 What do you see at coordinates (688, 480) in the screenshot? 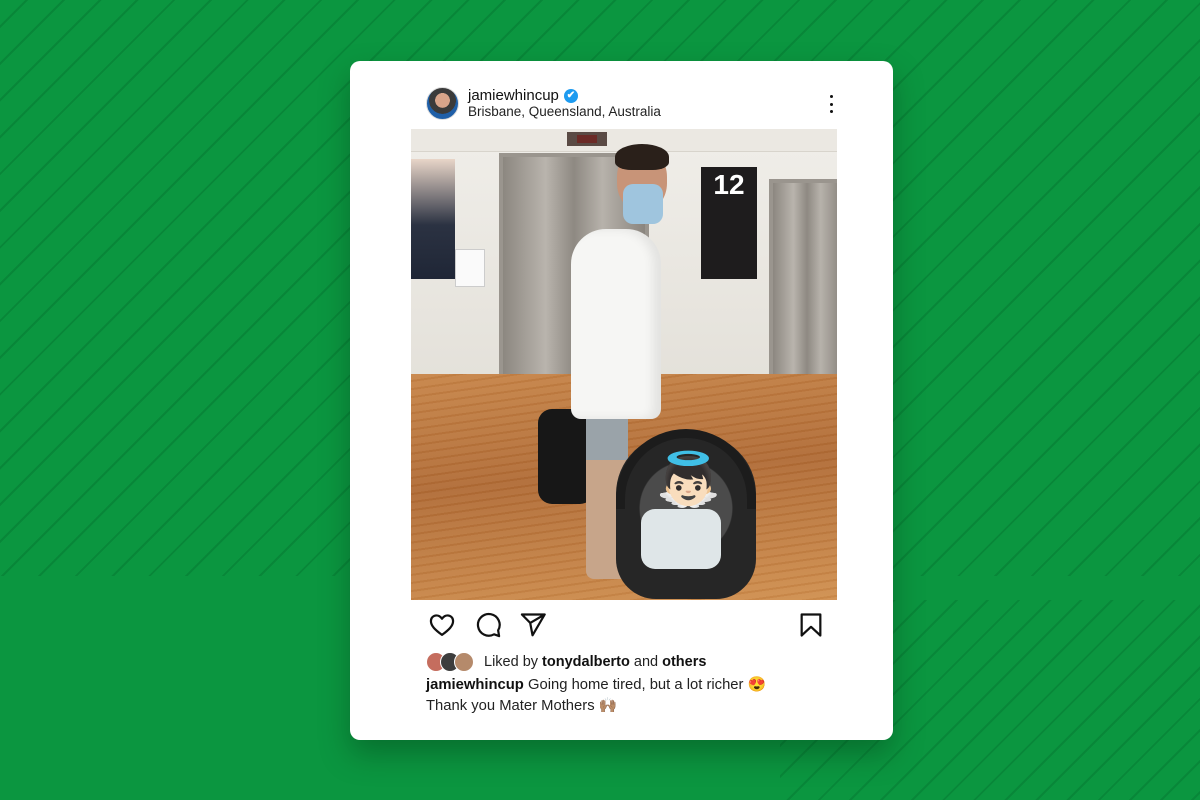
I see `baby-angel-emoji-icon: 👼🏻` at bounding box center [688, 480].